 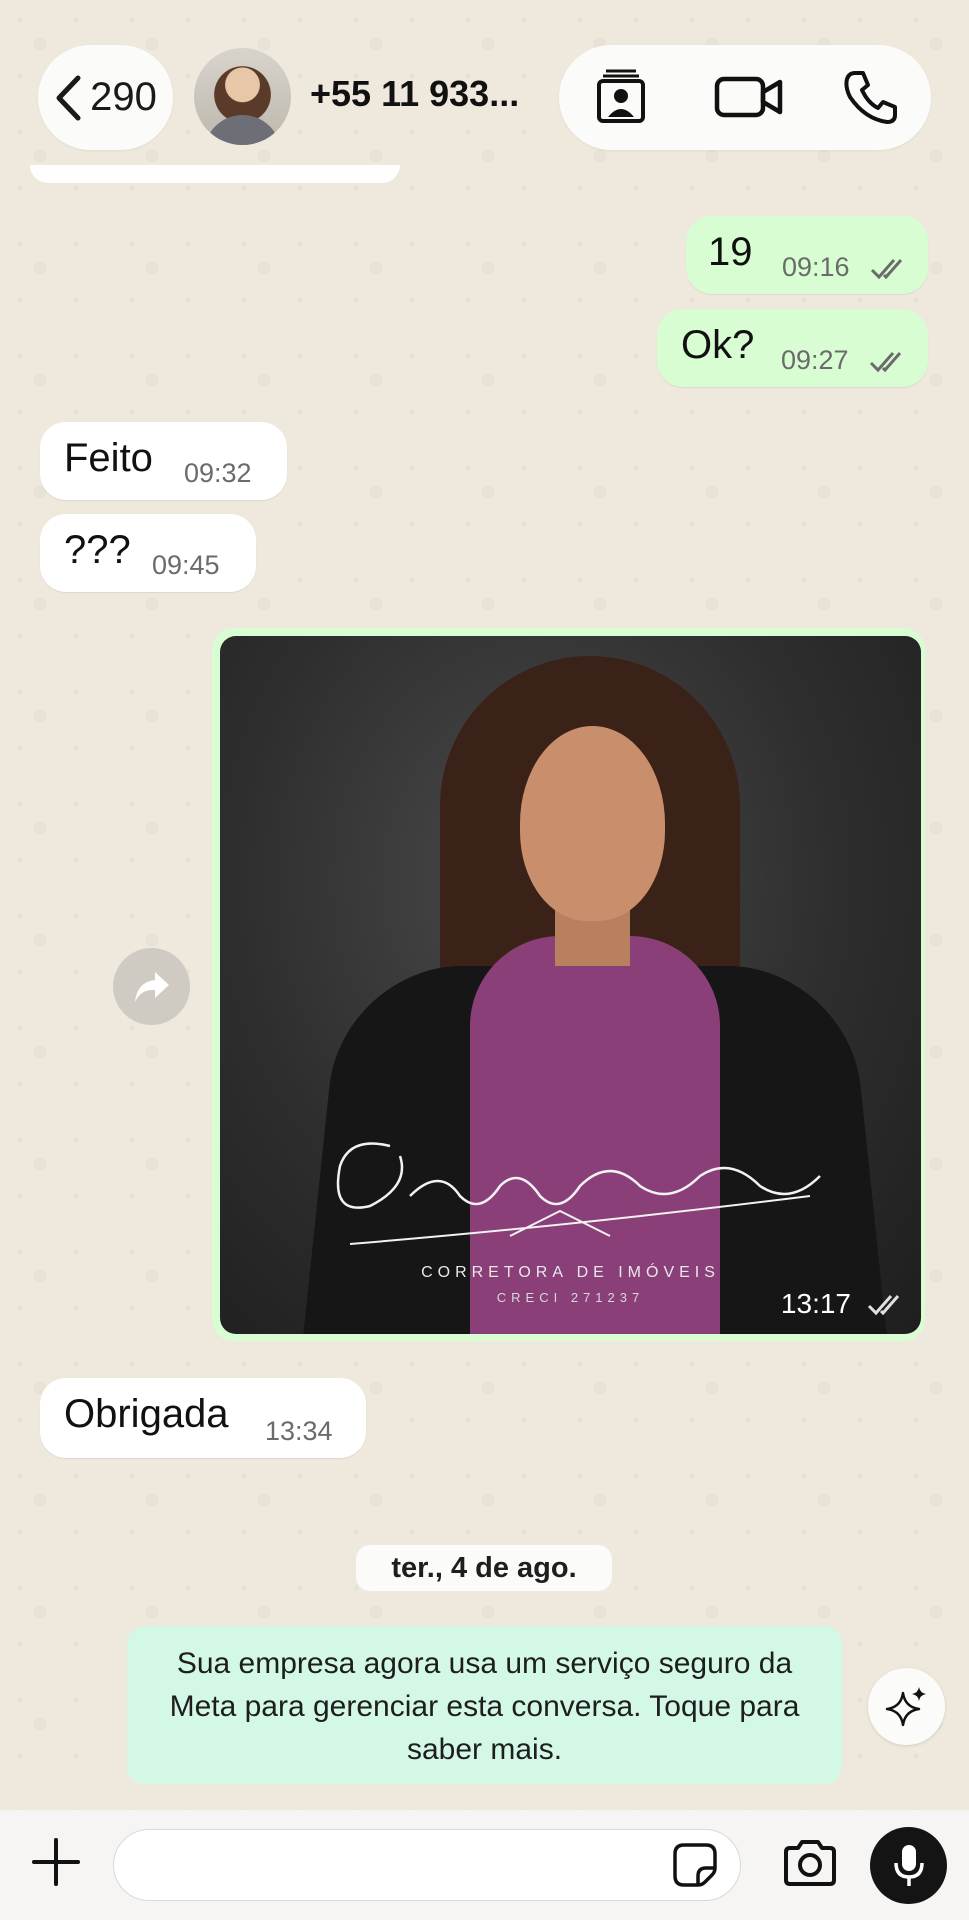 What do you see at coordinates (218, 473) in the screenshot?
I see `message-time: 09:32` at bounding box center [218, 473].